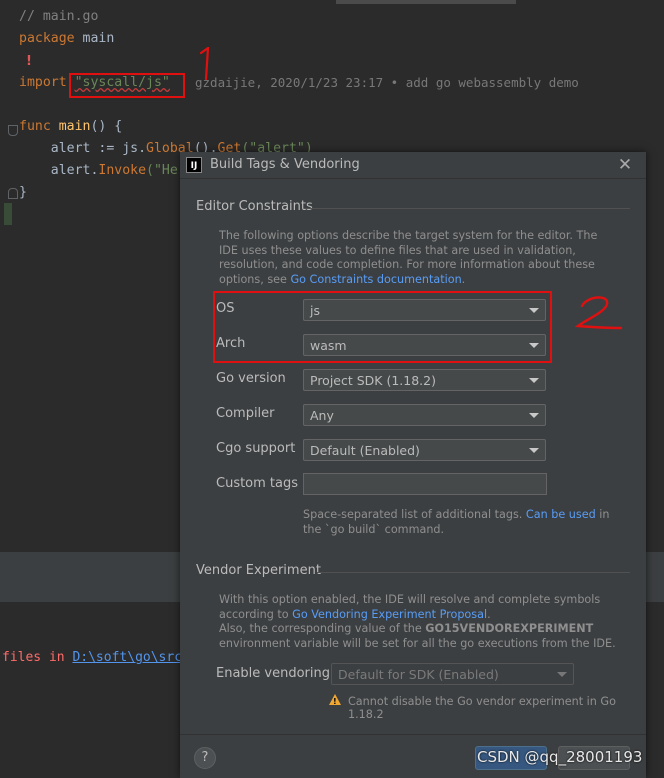 The image size is (664, 778). I want to click on section-title-editor-constraints: Editor Constraints, so click(254, 206).